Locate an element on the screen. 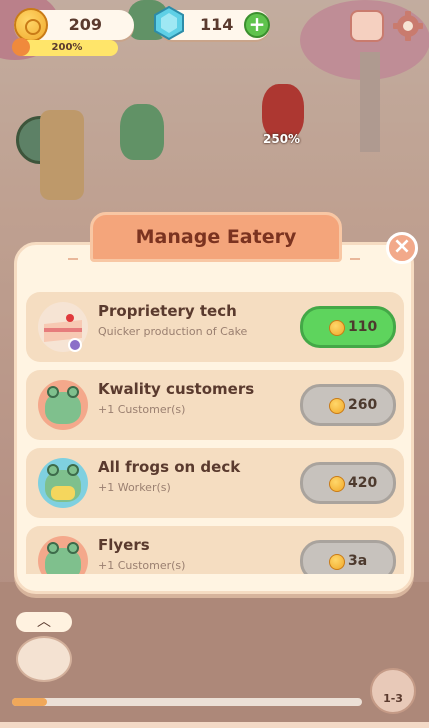  upgrade-row: Kwality customers +1 Customer(s) 260 is located at coordinates (215, 405).